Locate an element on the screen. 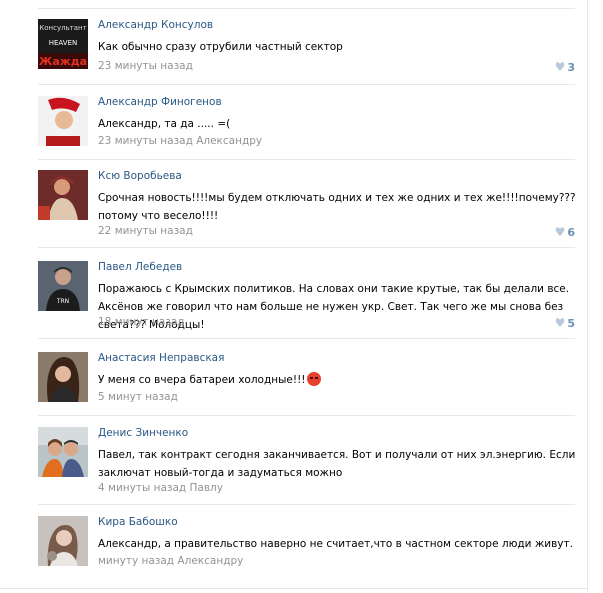  comment-meta: минуту назад Александру is located at coordinates (170, 561).